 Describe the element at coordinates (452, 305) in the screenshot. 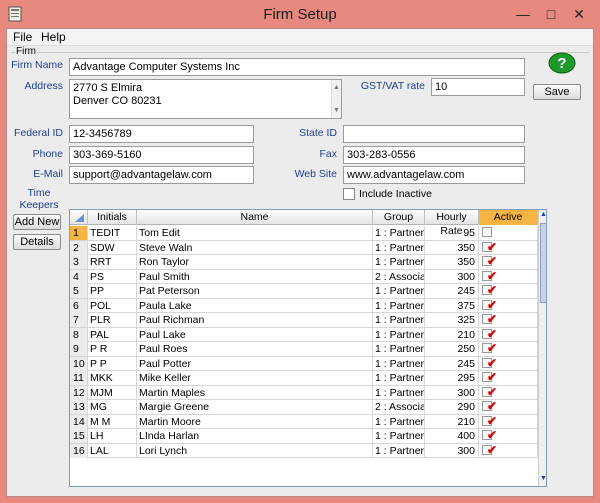

I see `cell-rate: 375` at that location.